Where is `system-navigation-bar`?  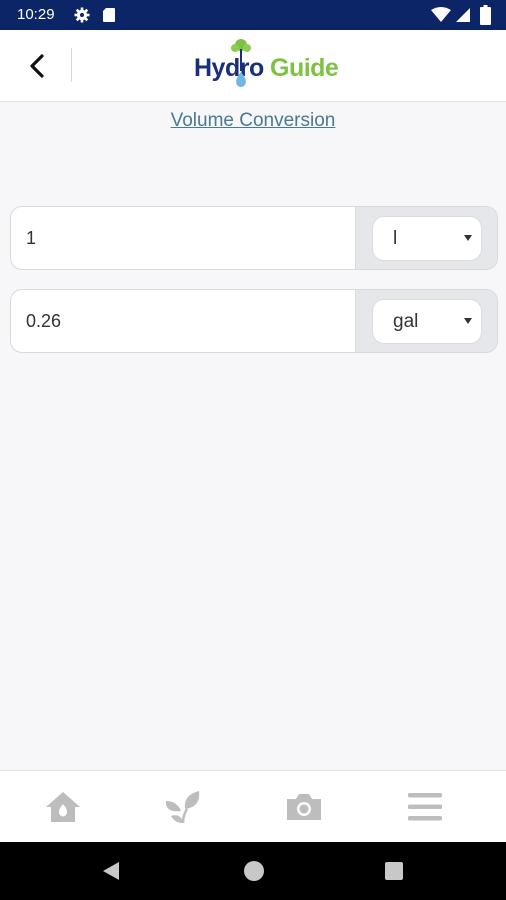 system-navigation-bar is located at coordinates (253, 871).